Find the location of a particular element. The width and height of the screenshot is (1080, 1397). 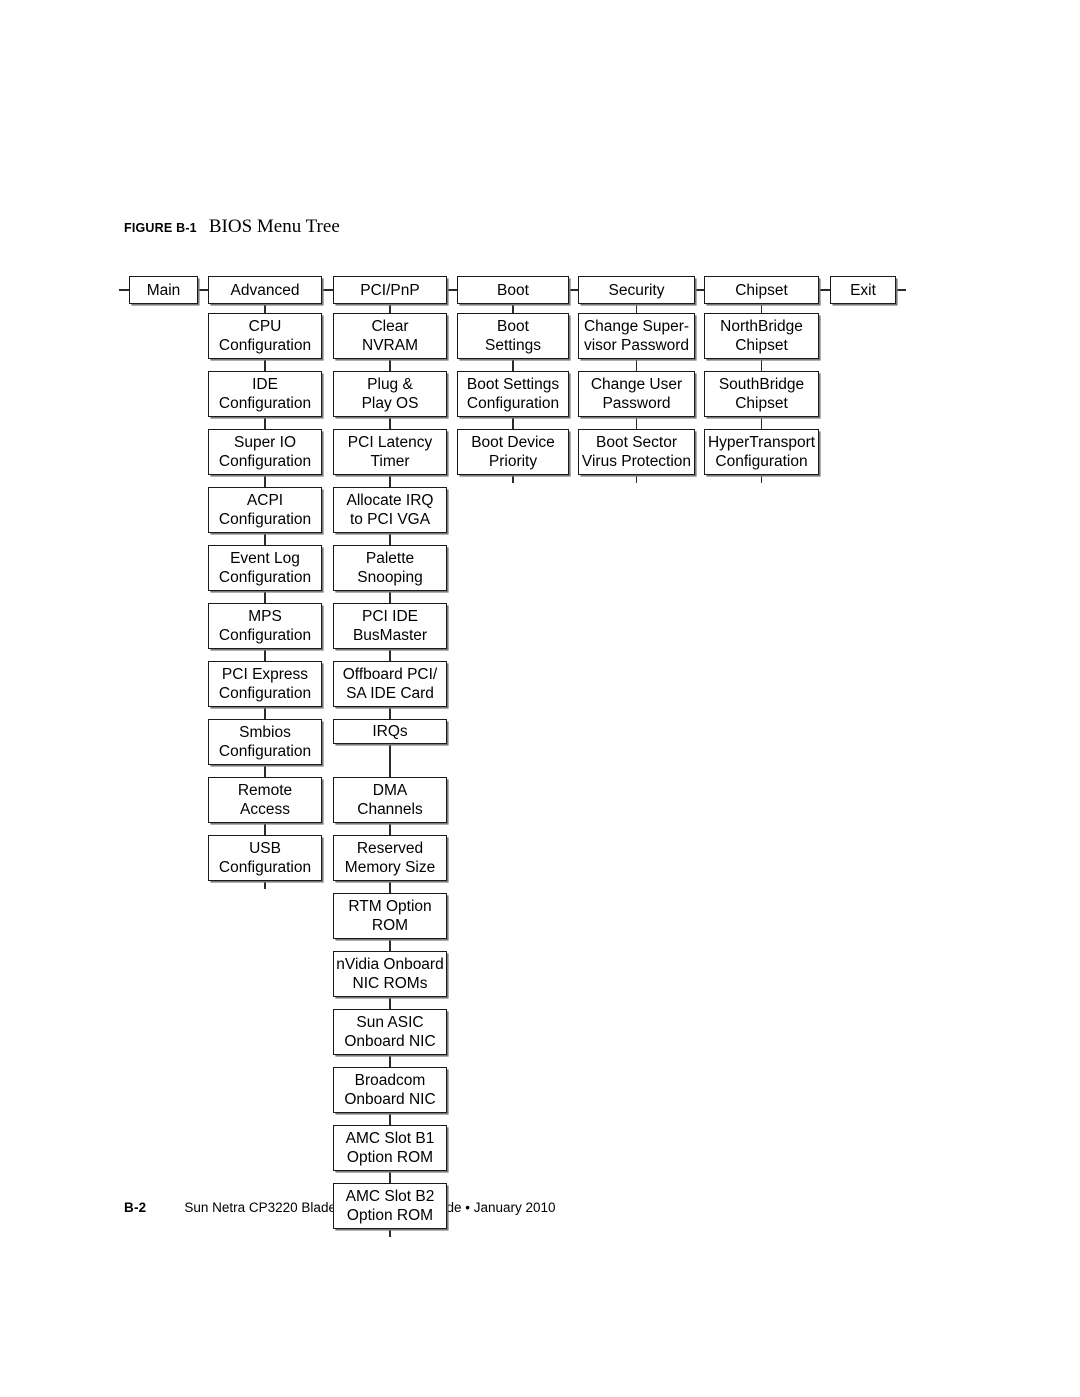

menu-item-pcipnp-4: Allocate IRQ to PCI VGA is located at coordinates (390, 510).